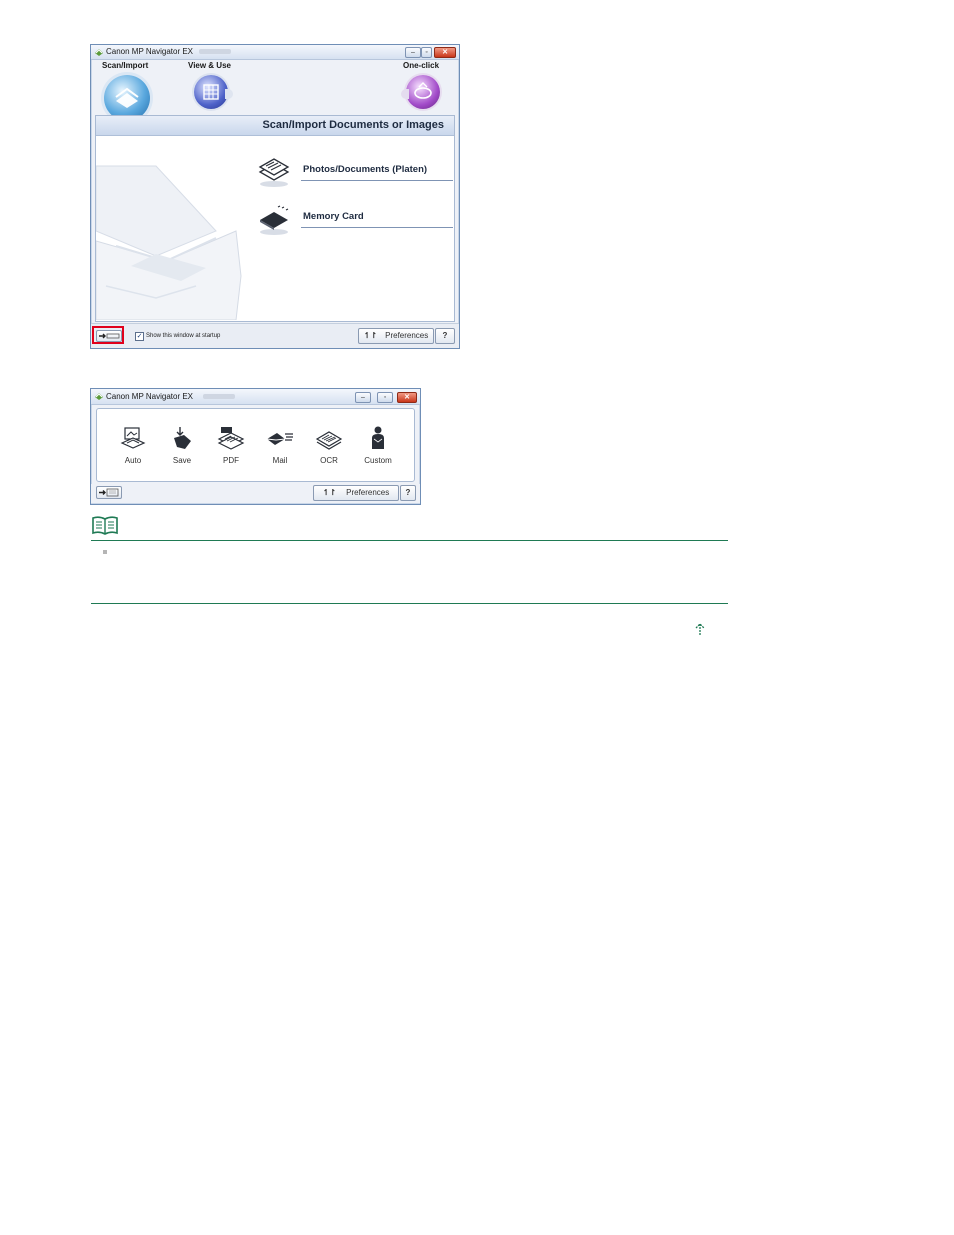 This screenshot has height=1235, width=954. What do you see at coordinates (125, 65) in the screenshot?
I see `tab-scan-import-label: Scan/Import` at bounding box center [125, 65].